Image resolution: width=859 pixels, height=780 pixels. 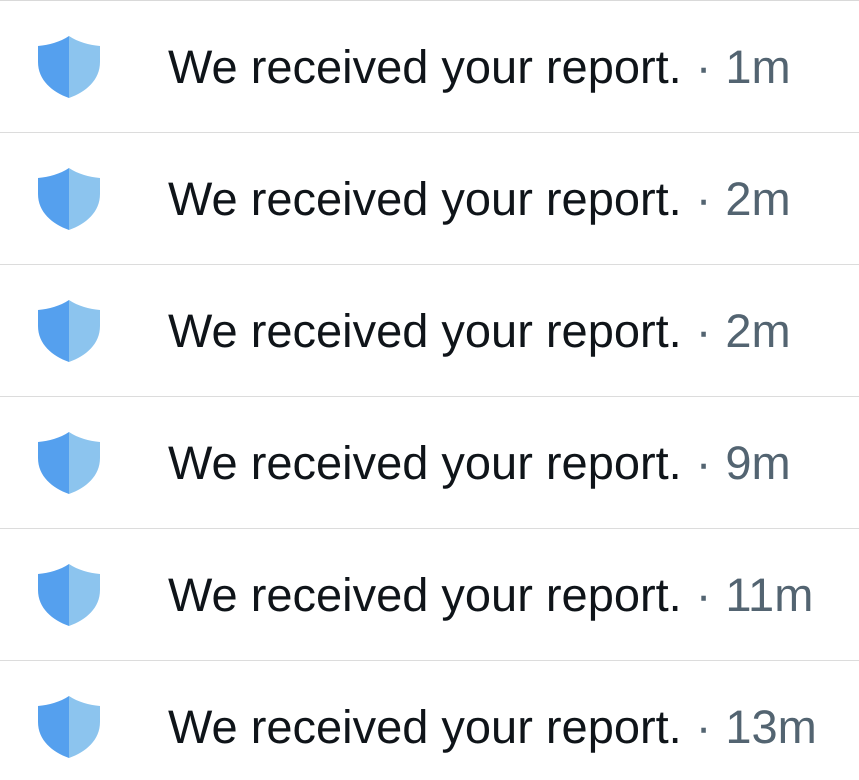 What do you see at coordinates (771, 726) in the screenshot?
I see `timestamp: 13m` at bounding box center [771, 726].